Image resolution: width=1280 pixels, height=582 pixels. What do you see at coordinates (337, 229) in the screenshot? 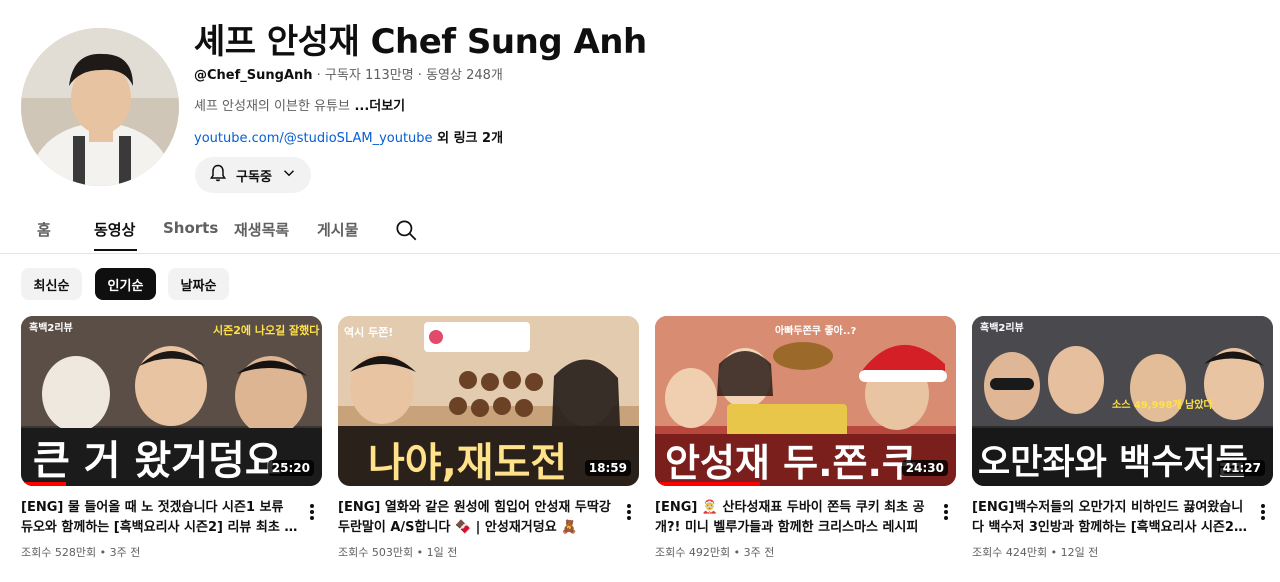
I see `tab-posts: 게시물` at bounding box center [337, 229].